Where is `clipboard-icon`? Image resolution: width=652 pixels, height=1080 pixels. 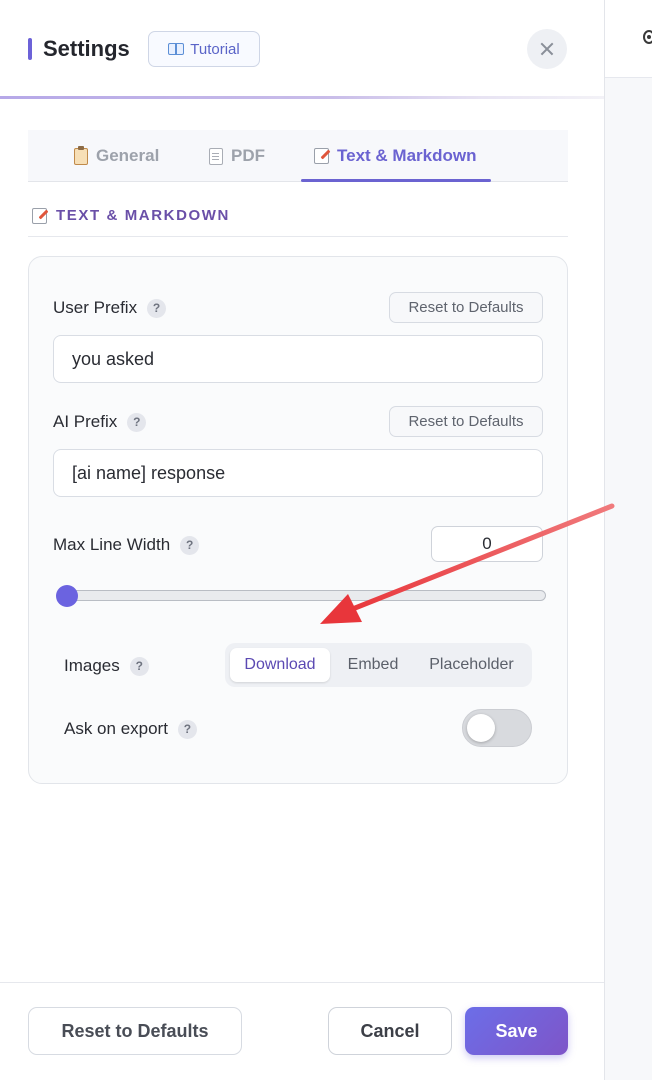
clipboard-icon is located at coordinates (81, 155).